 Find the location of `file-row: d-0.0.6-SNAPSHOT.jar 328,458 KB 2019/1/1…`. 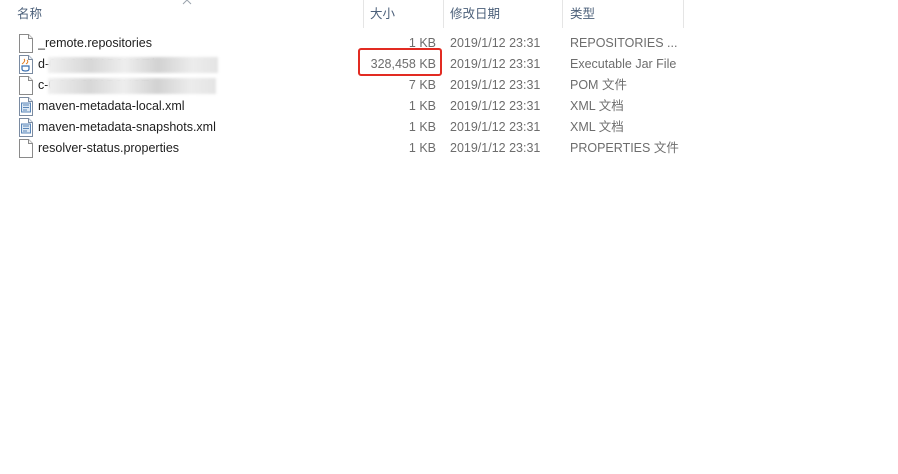

file-row: d-0.0.6-SNAPSHOT.jar 328,458 KB 2019/1/1… is located at coordinates (449, 64).